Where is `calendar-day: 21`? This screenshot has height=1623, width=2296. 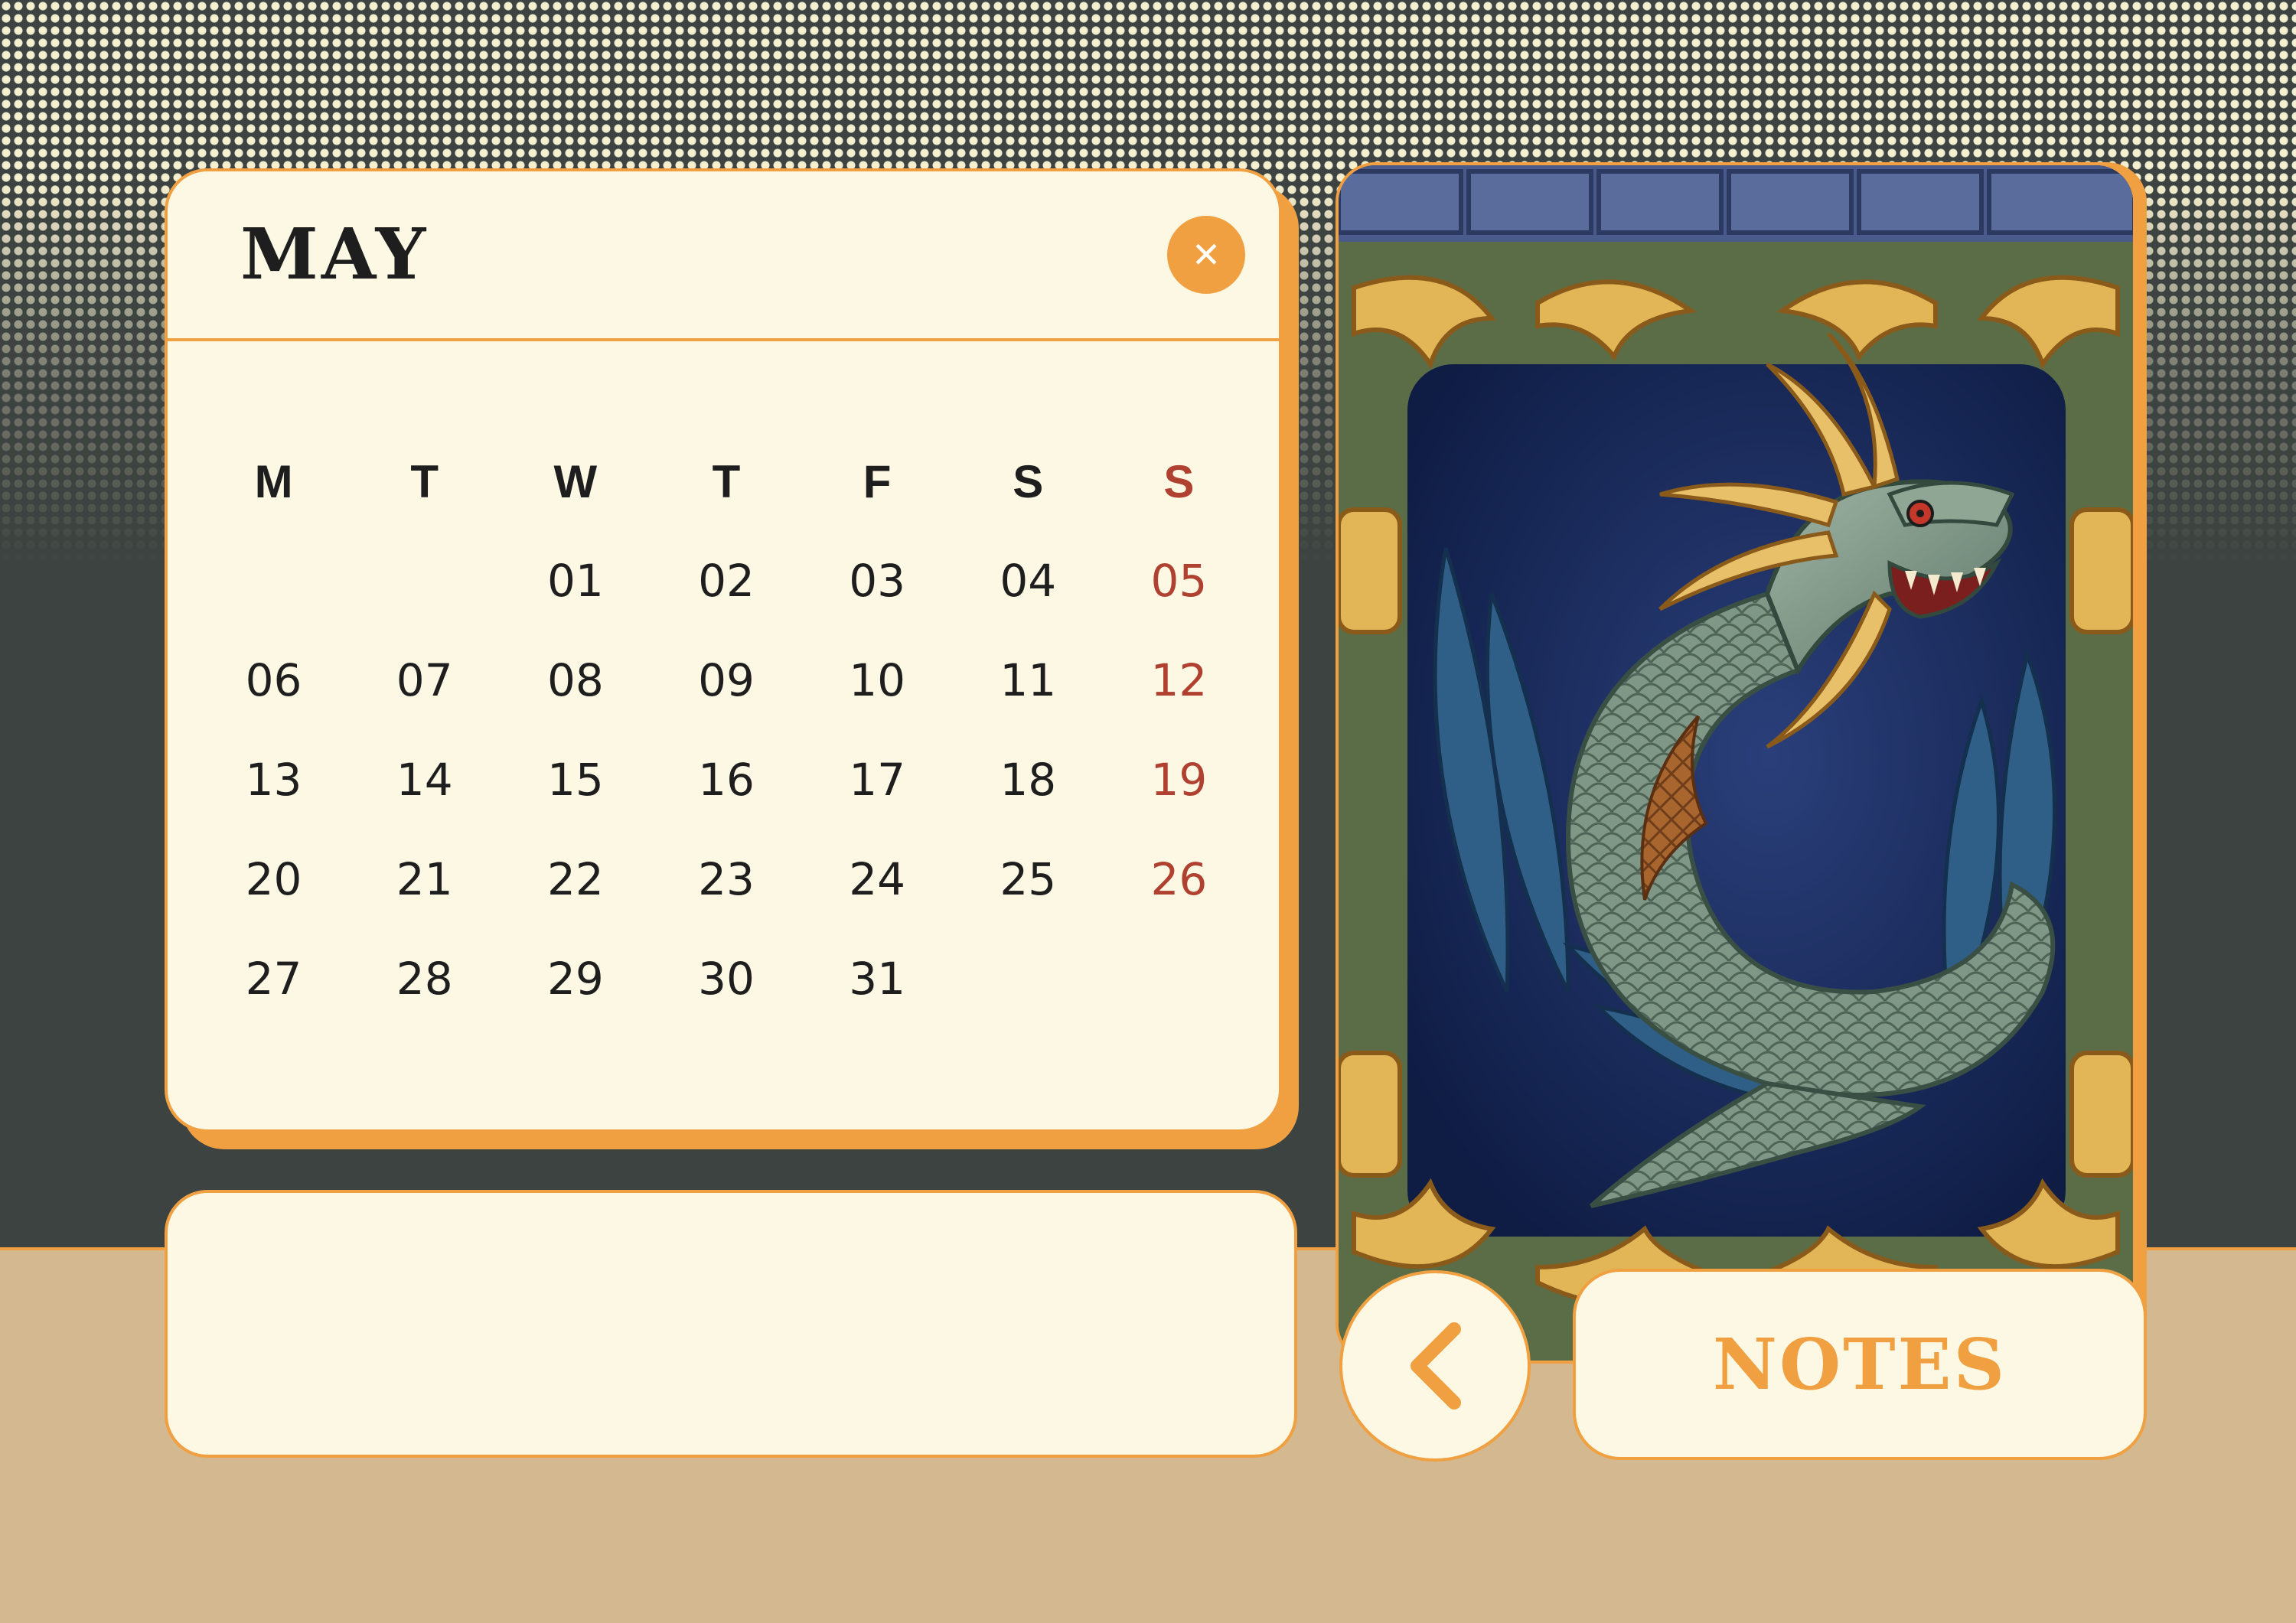 calendar-day: 21 is located at coordinates (424, 879).